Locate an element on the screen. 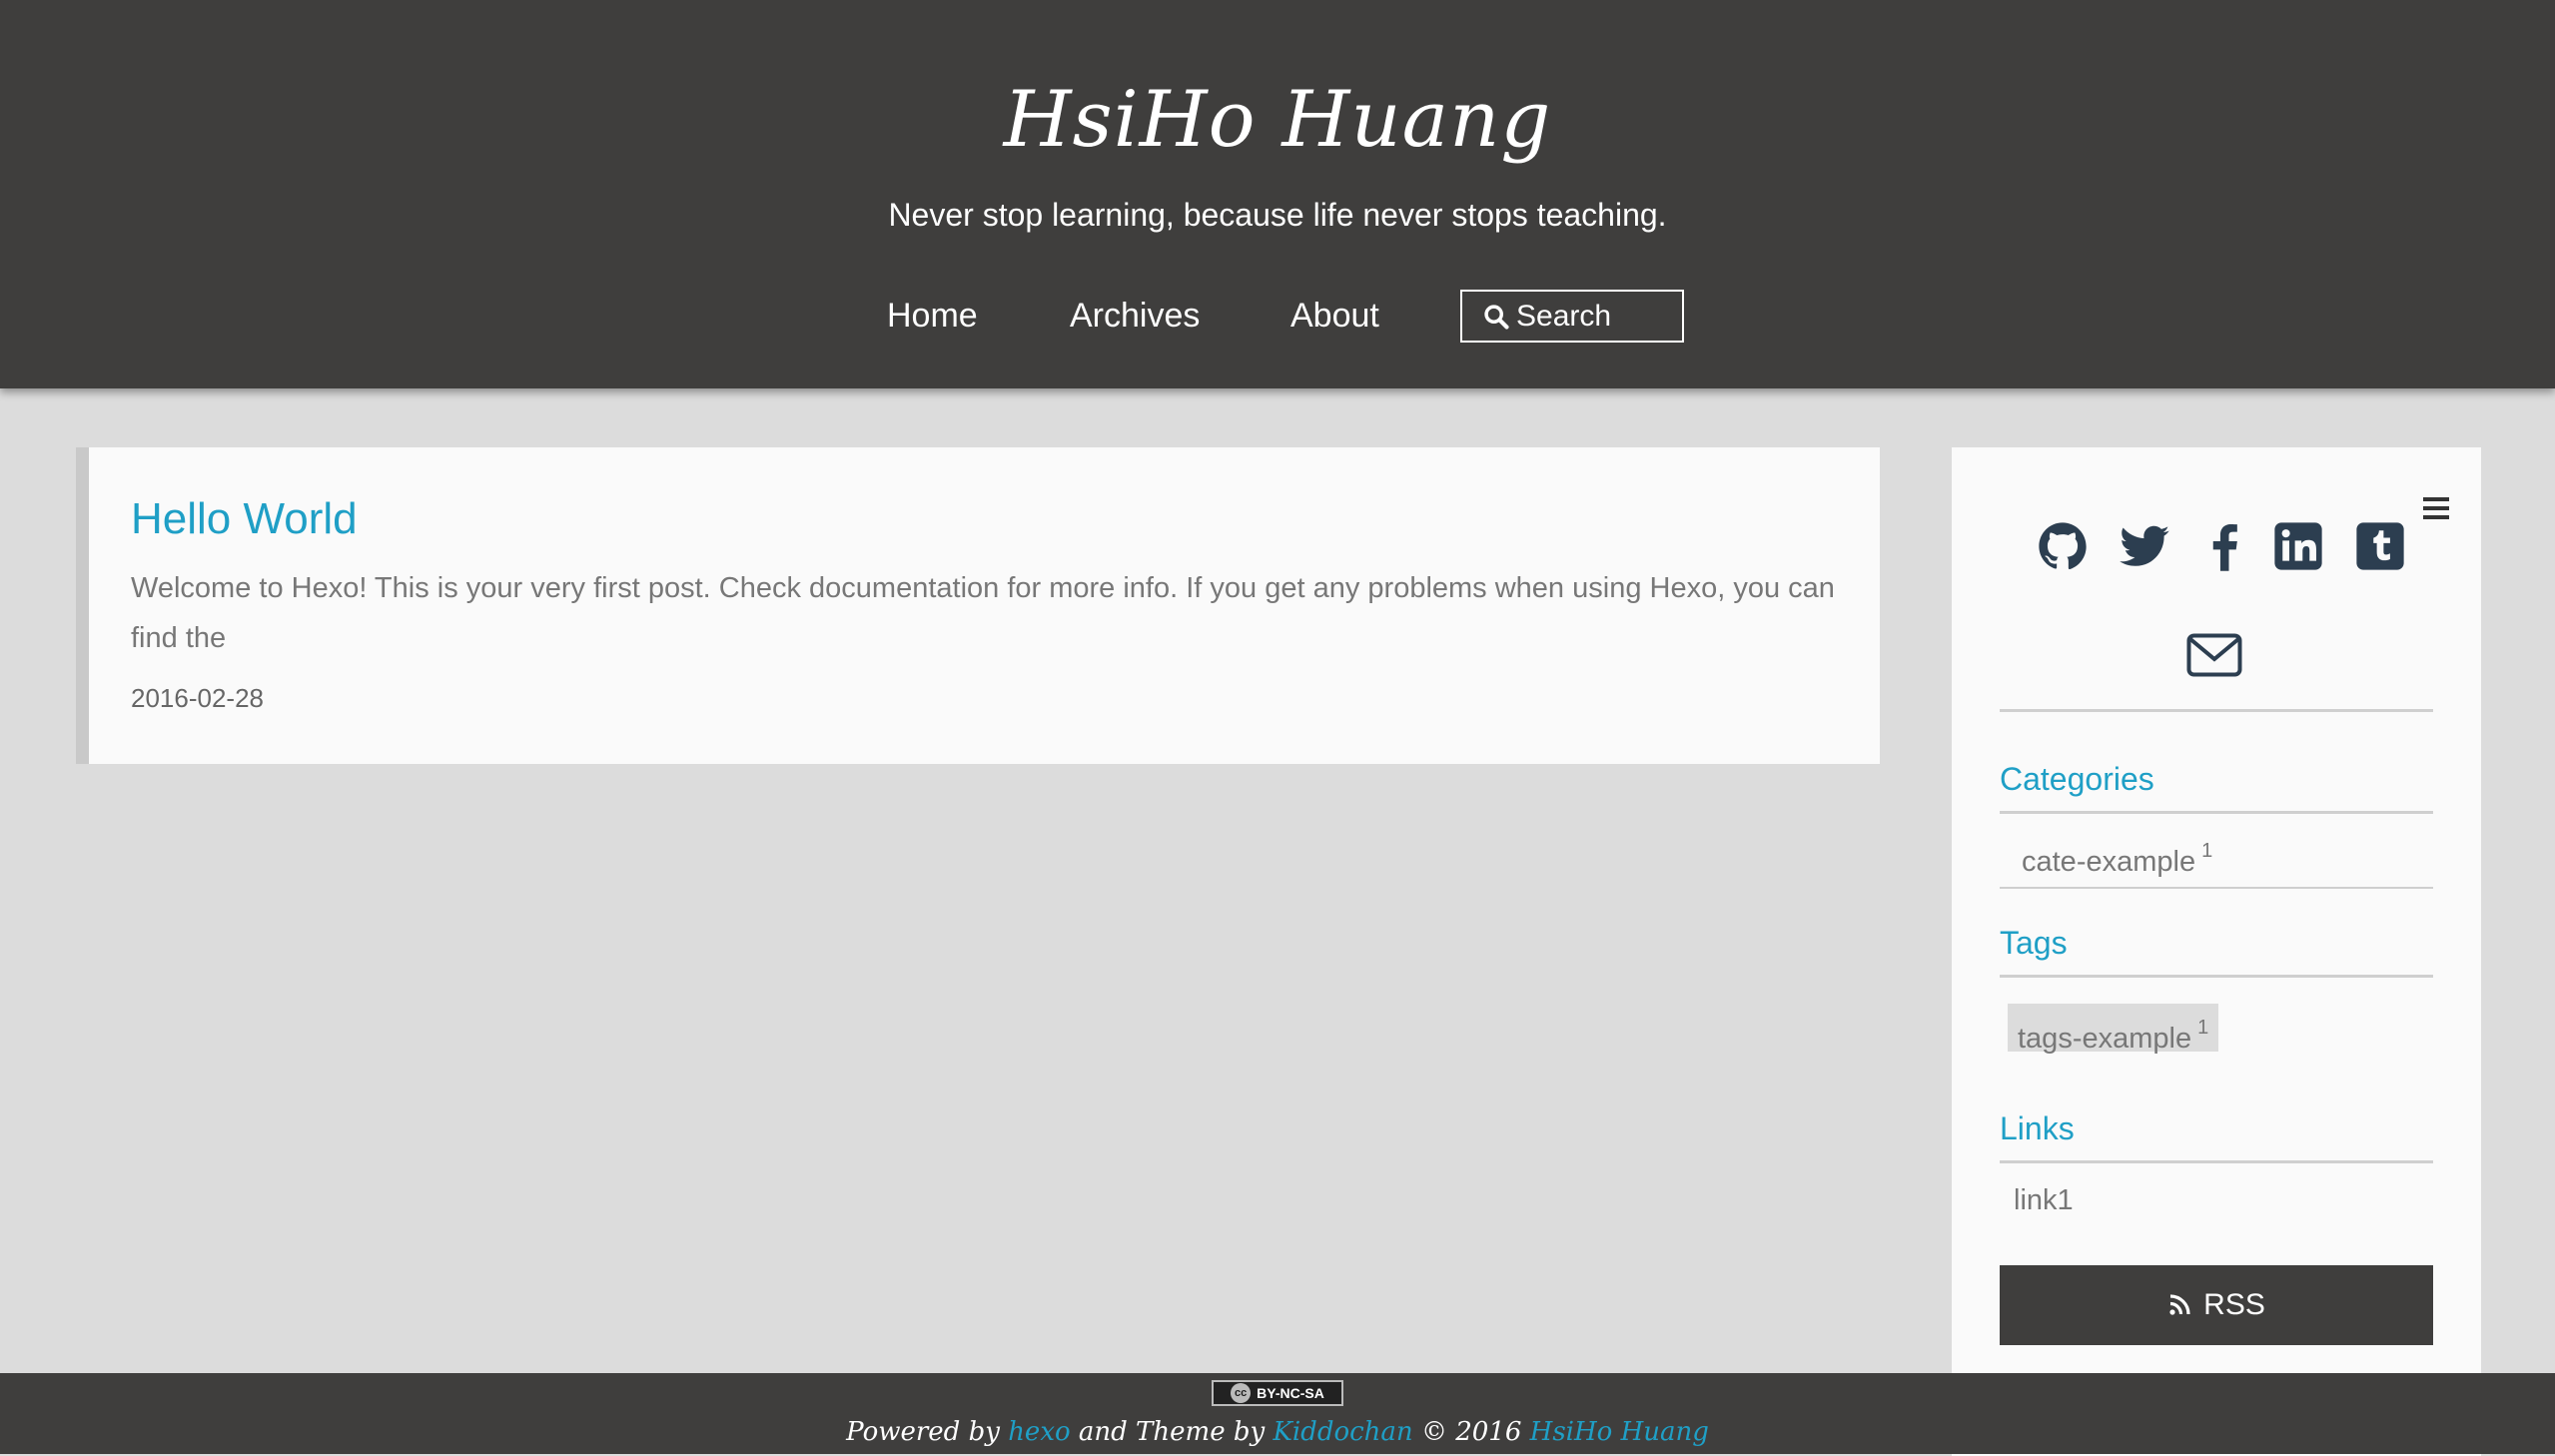 The height and width of the screenshot is (1456, 2555). rss-label: RSS is located at coordinates (2234, 1305).